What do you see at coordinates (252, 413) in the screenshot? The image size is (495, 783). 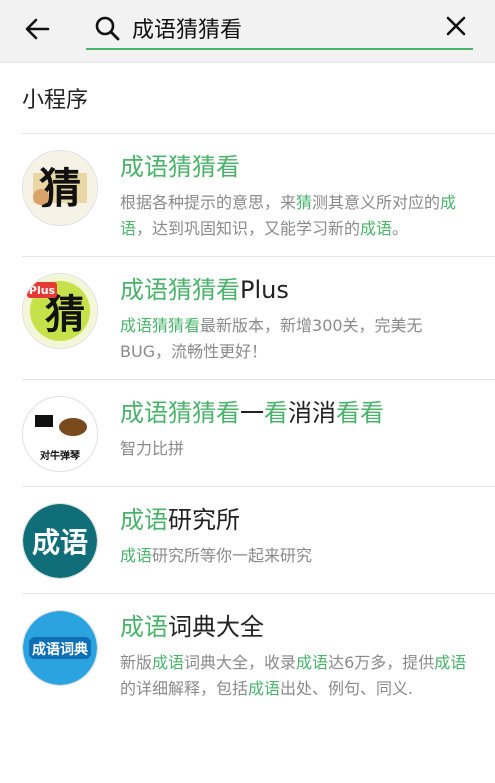 I see `title-part: 一` at bounding box center [252, 413].